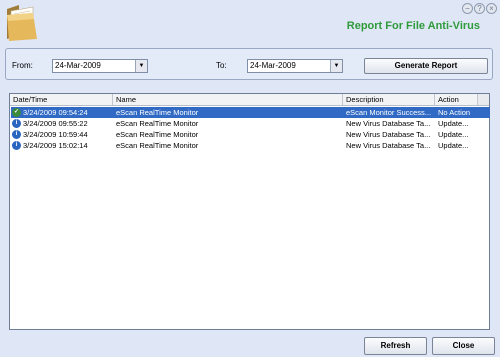  I want to click on folder-icon, so click(22, 23).